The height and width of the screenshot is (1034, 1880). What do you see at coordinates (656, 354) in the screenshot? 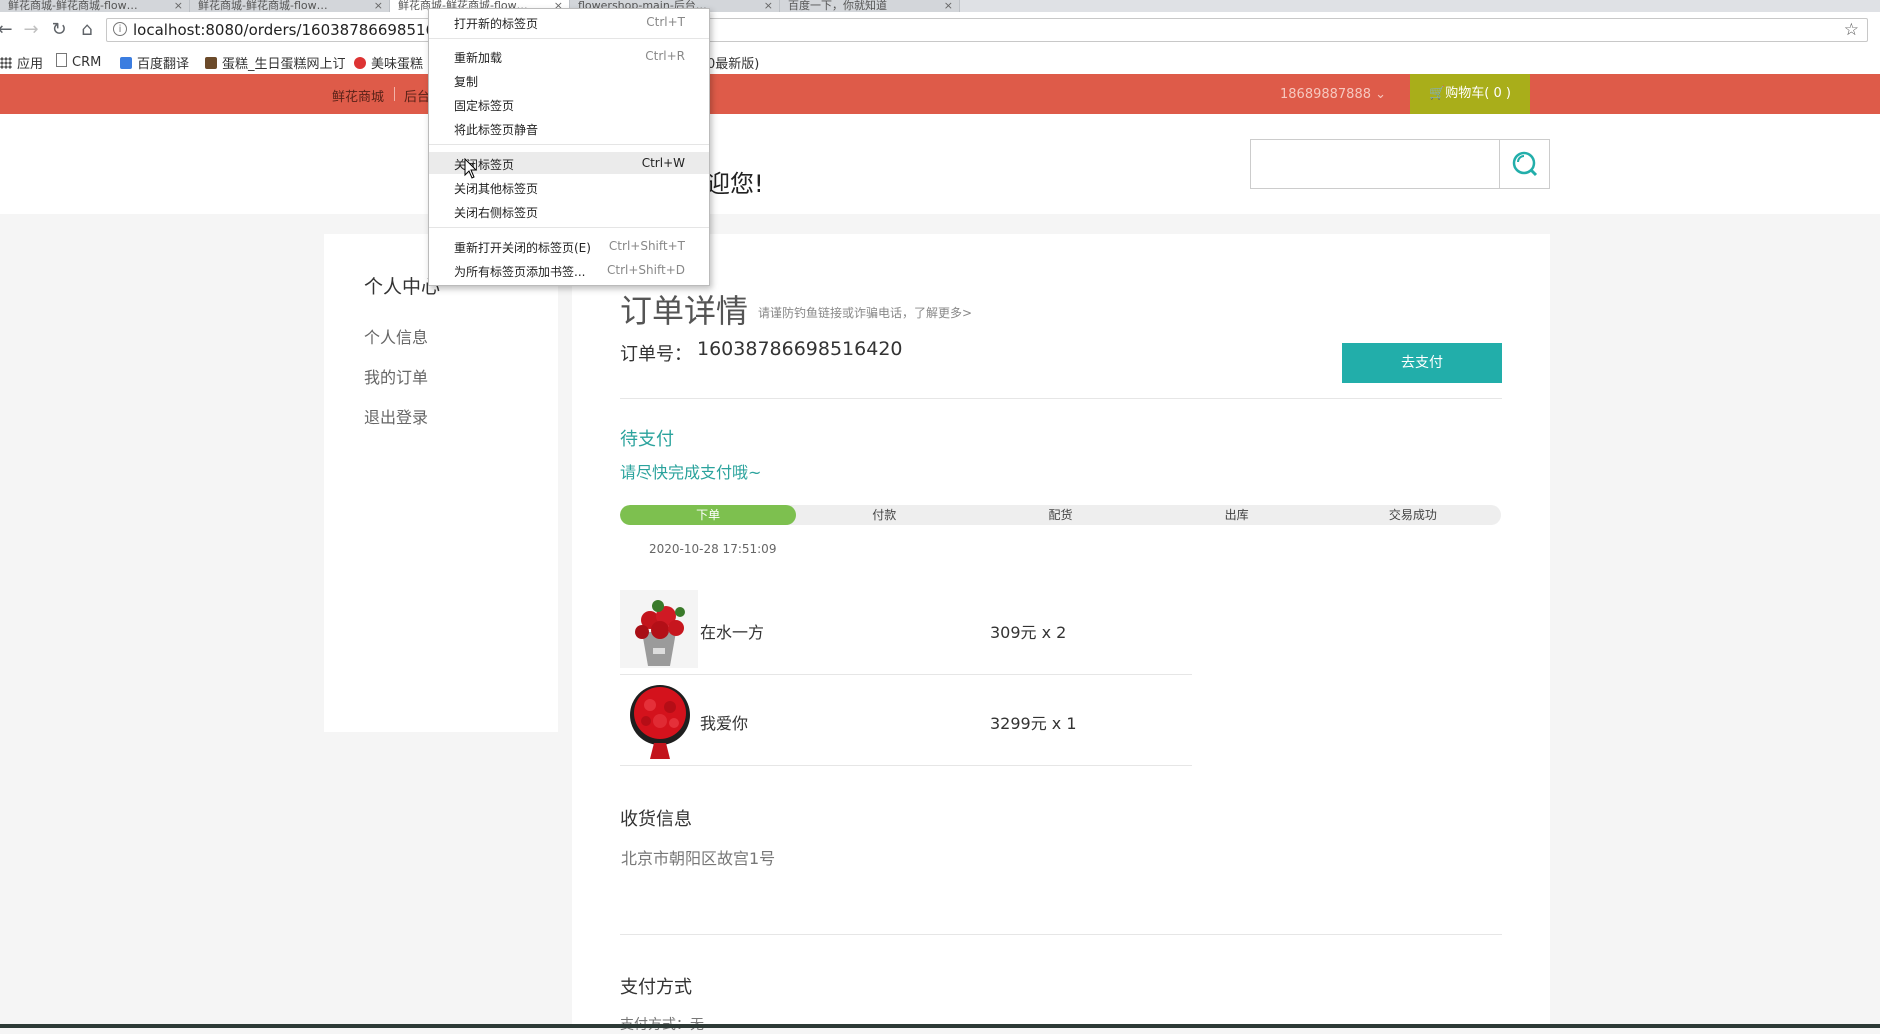
I see `order-number-label: 订单号：` at bounding box center [656, 354].